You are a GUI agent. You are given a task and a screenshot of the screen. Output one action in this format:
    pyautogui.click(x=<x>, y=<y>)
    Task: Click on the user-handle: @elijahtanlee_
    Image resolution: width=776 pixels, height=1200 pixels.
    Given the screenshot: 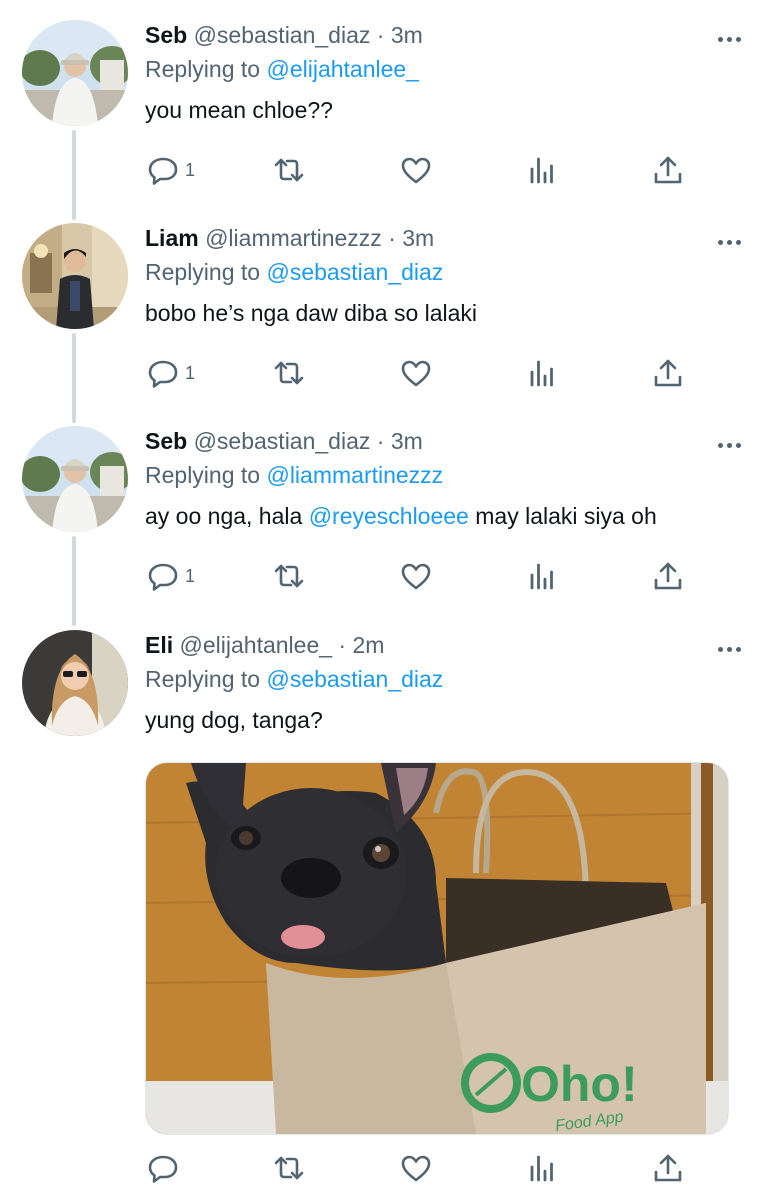 What is the action you would take?
    pyautogui.click(x=256, y=645)
    